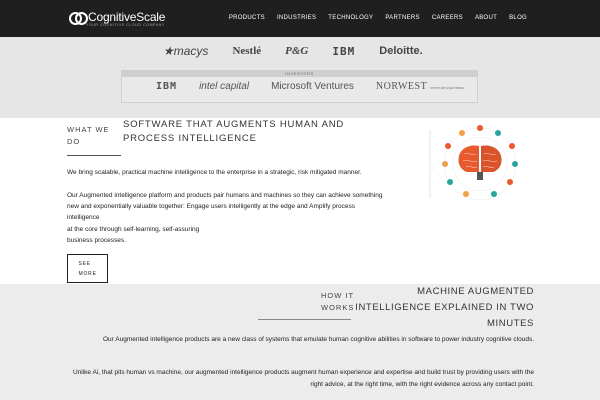  I want to click on section-label-how-it-works: HOW IT WORKS, so click(338, 301).